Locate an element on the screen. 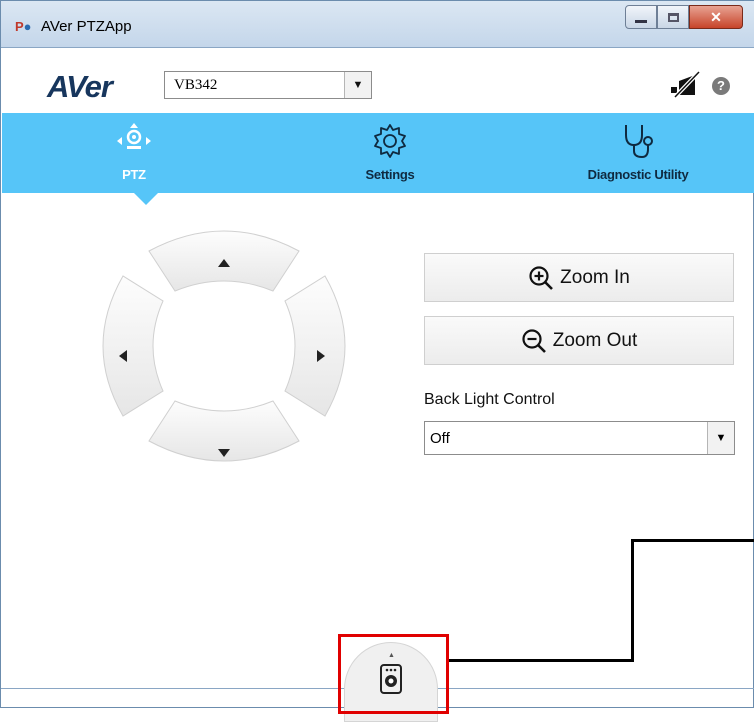 The width and height of the screenshot is (754, 722). back-light-control-value: Off is located at coordinates (440, 438).